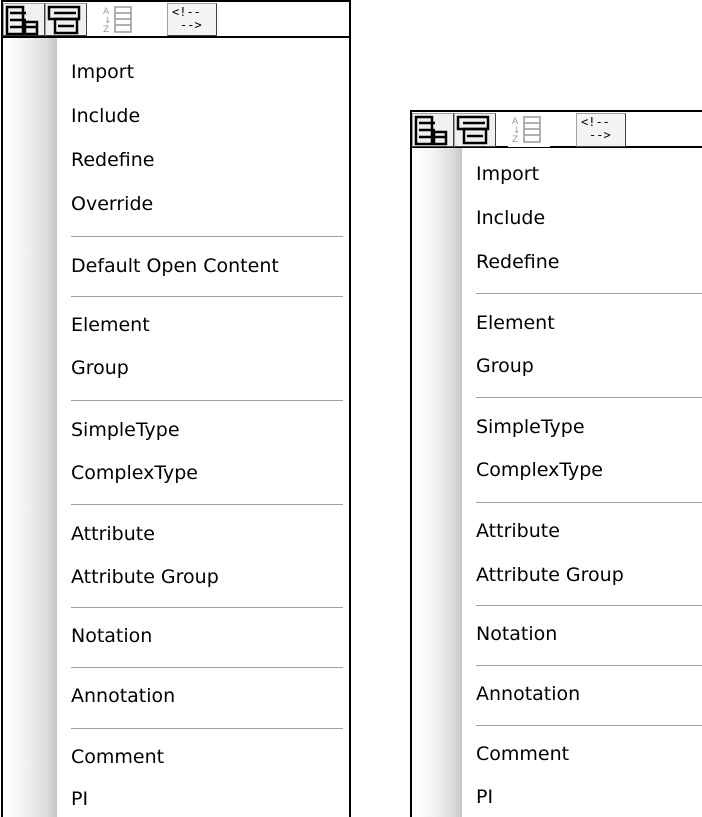 This screenshot has height=817, width=702. Describe the element at coordinates (175, 266) in the screenshot. I see `menu-item-default-open-content: Default Open Content` at that location.